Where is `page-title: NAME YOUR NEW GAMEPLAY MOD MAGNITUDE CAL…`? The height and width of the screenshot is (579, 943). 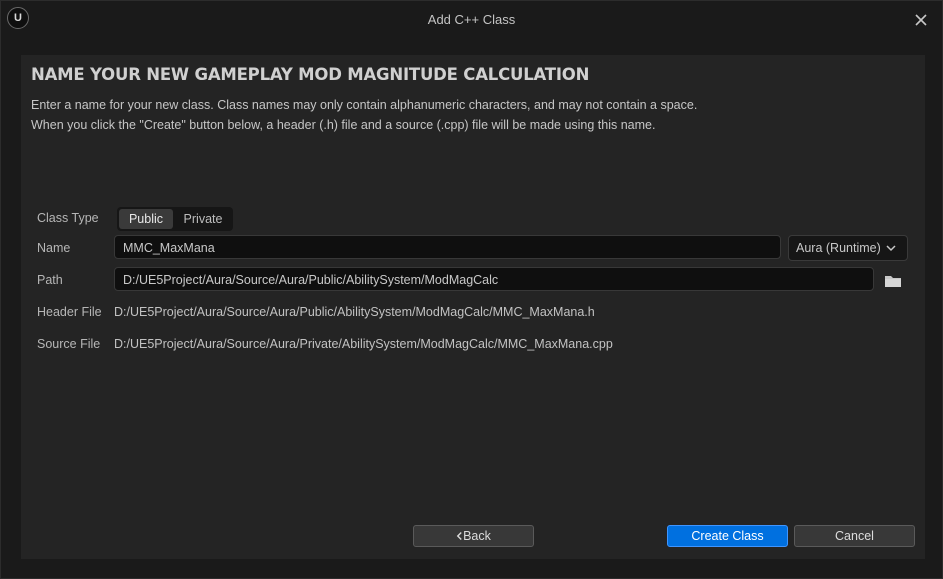
page-title: NAME YOUR NEW GAMEPLAY MOD MAGNITUDE CAL… is located at coordinates (310, 74).